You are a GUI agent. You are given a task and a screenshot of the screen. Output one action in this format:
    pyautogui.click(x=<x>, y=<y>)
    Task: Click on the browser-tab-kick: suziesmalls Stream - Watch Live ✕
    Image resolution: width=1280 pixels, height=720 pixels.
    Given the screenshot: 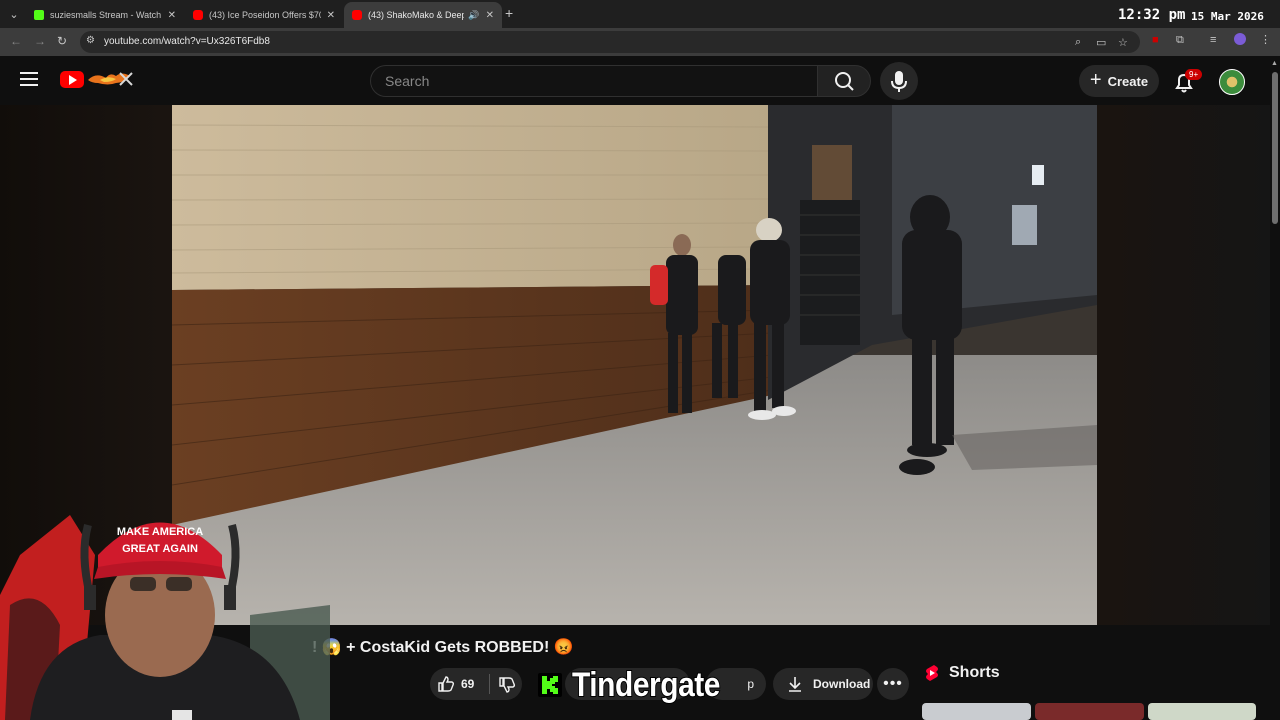 What is the action you would take?
    pyautogui.click(x=105, y=15)
    